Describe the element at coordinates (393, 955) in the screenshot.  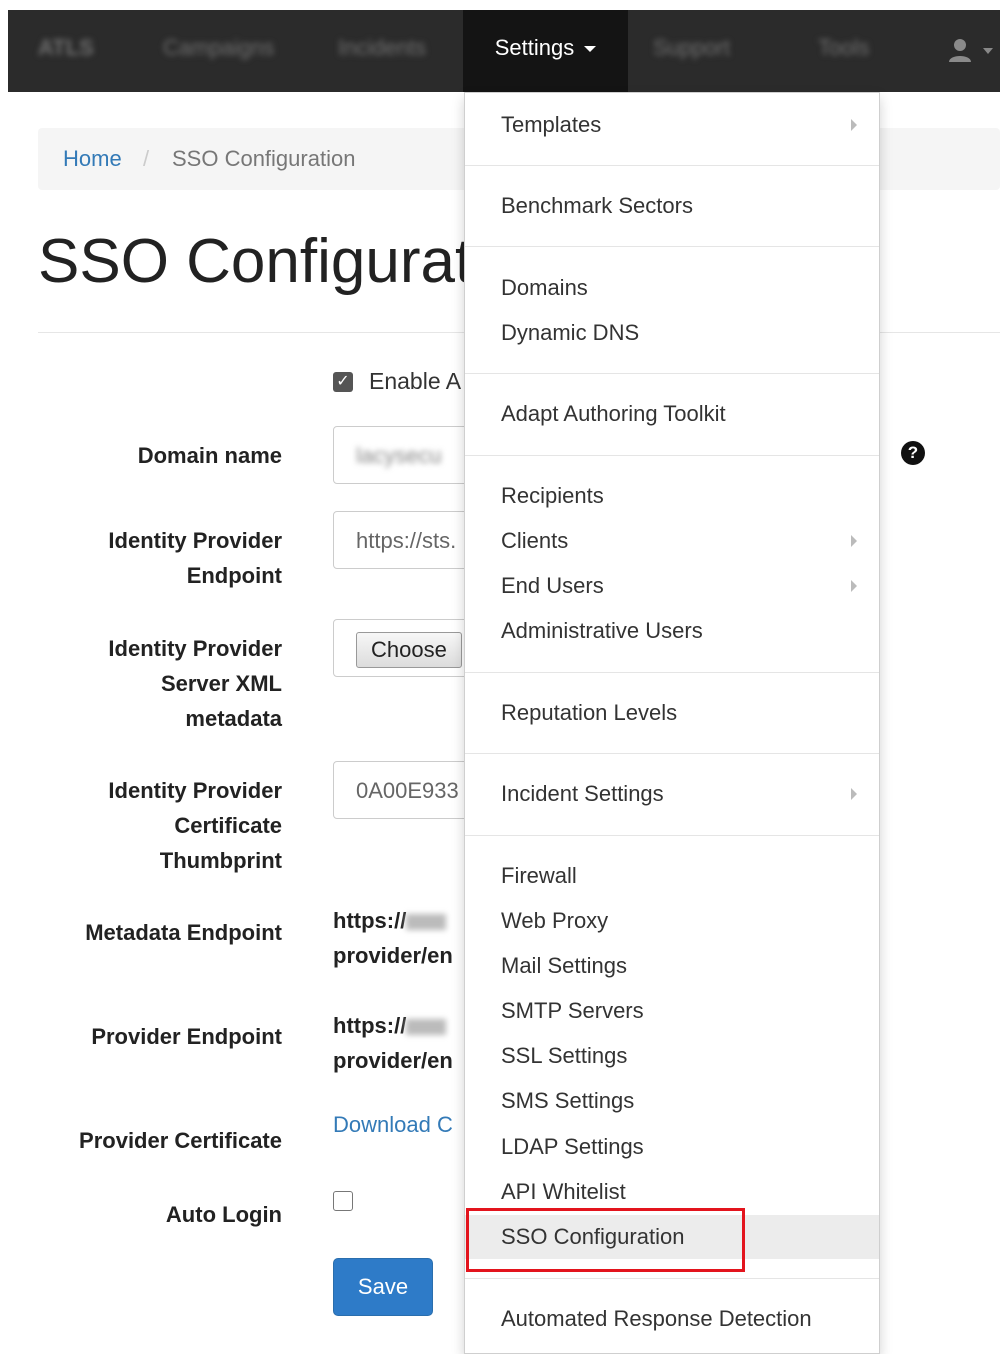
I see `metadata-endpoint-line: provider/en` at that location.